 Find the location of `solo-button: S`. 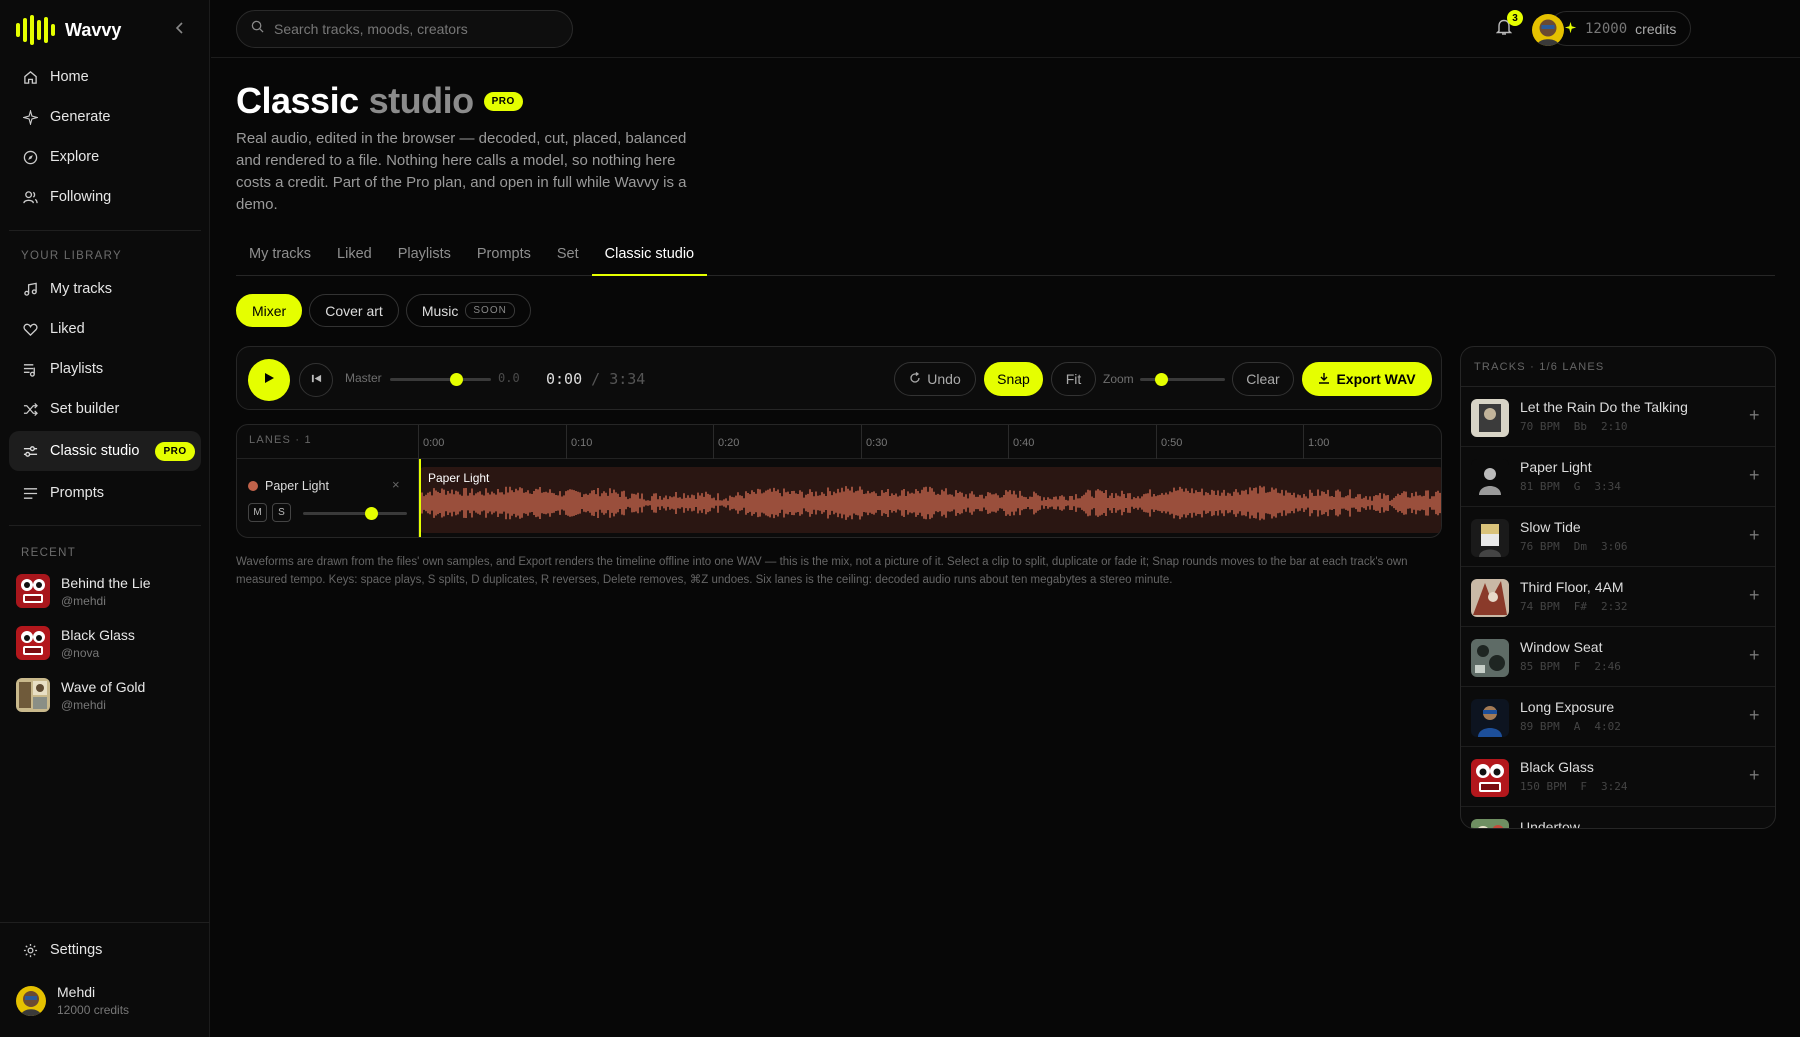

solo-button: S is located at coordinates (281, 512).